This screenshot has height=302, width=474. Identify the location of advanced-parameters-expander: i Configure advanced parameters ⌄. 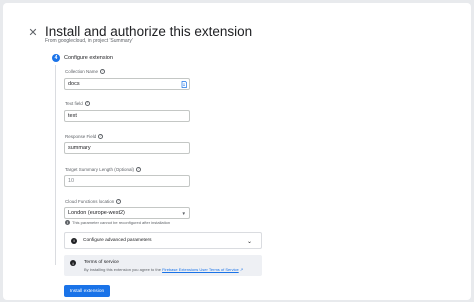
(163, 240).